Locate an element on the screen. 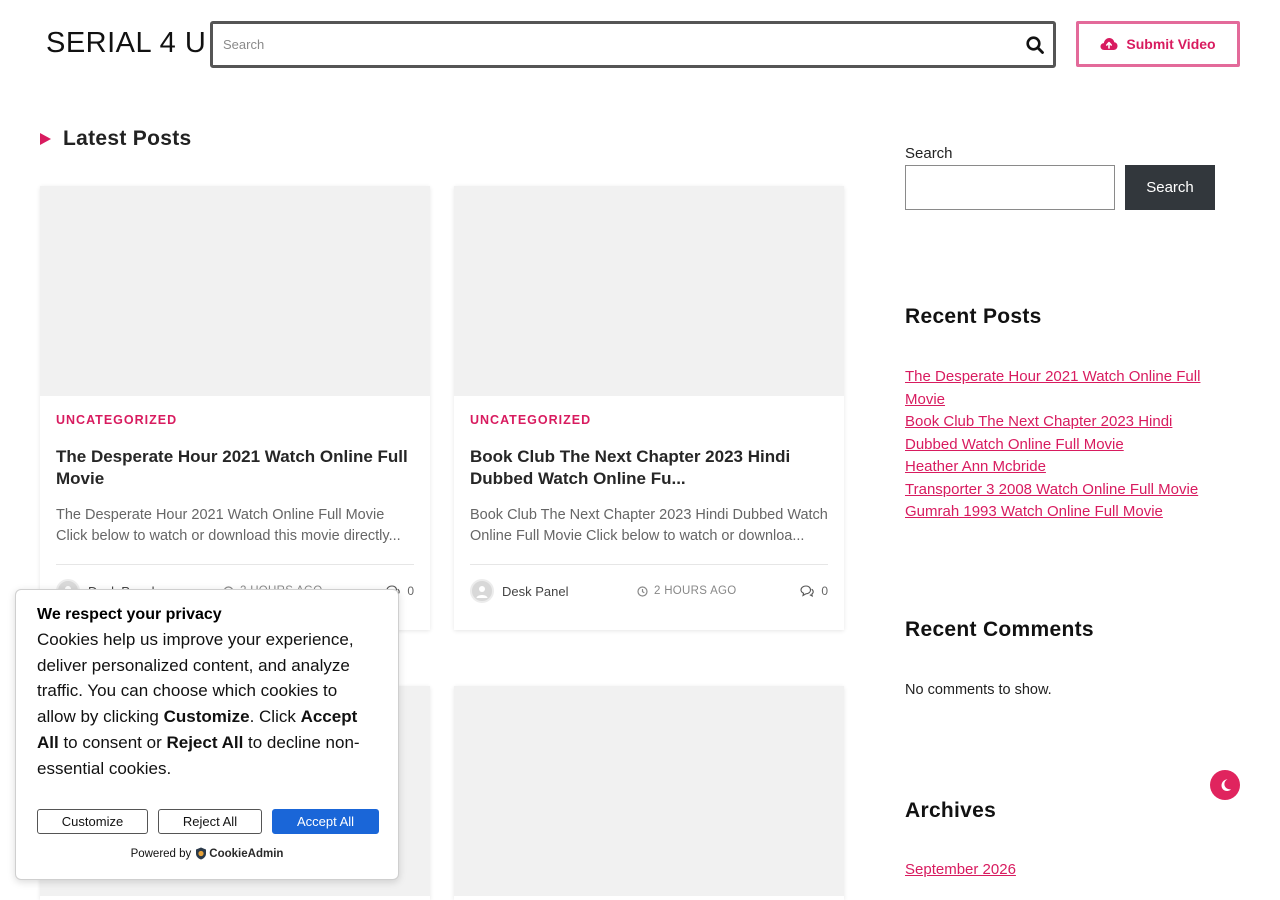  cookie-reject-button: Reject All is located at coordinates (210, 821).